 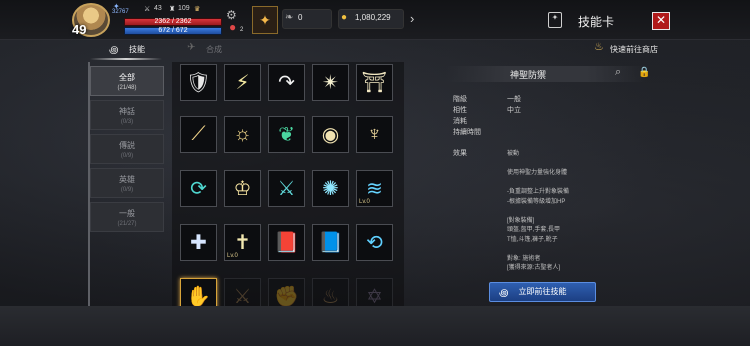 What do you see at coordinates (286, 242) in the screenshot?
I see `skill-slot: 📕` at bounding box center [286, 242].